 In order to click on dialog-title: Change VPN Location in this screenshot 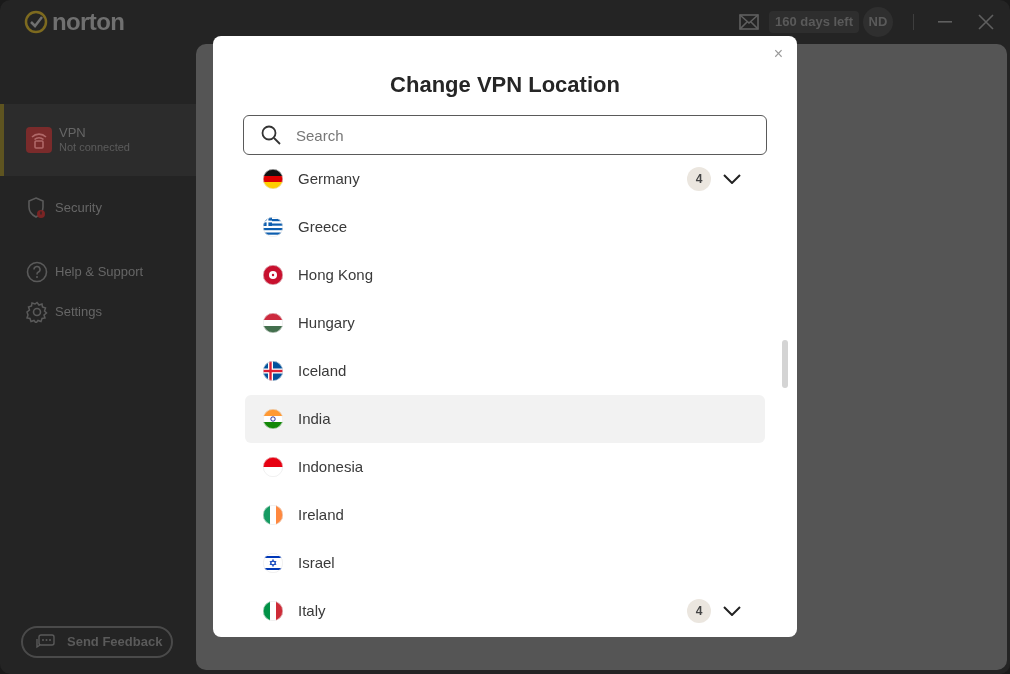, I will do `click(505, 85)`.